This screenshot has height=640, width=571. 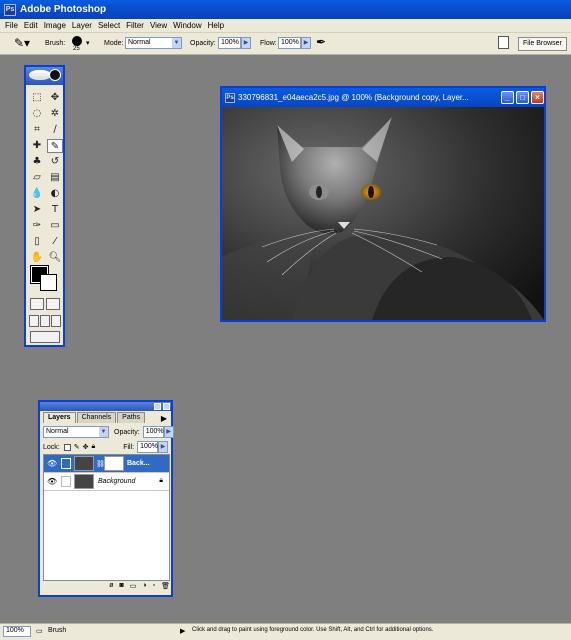 What do you see at coordinates (144, 587) in the screenshot?
I see `adjustment-layer-icon: ◑` at bounding box center [144, 587].